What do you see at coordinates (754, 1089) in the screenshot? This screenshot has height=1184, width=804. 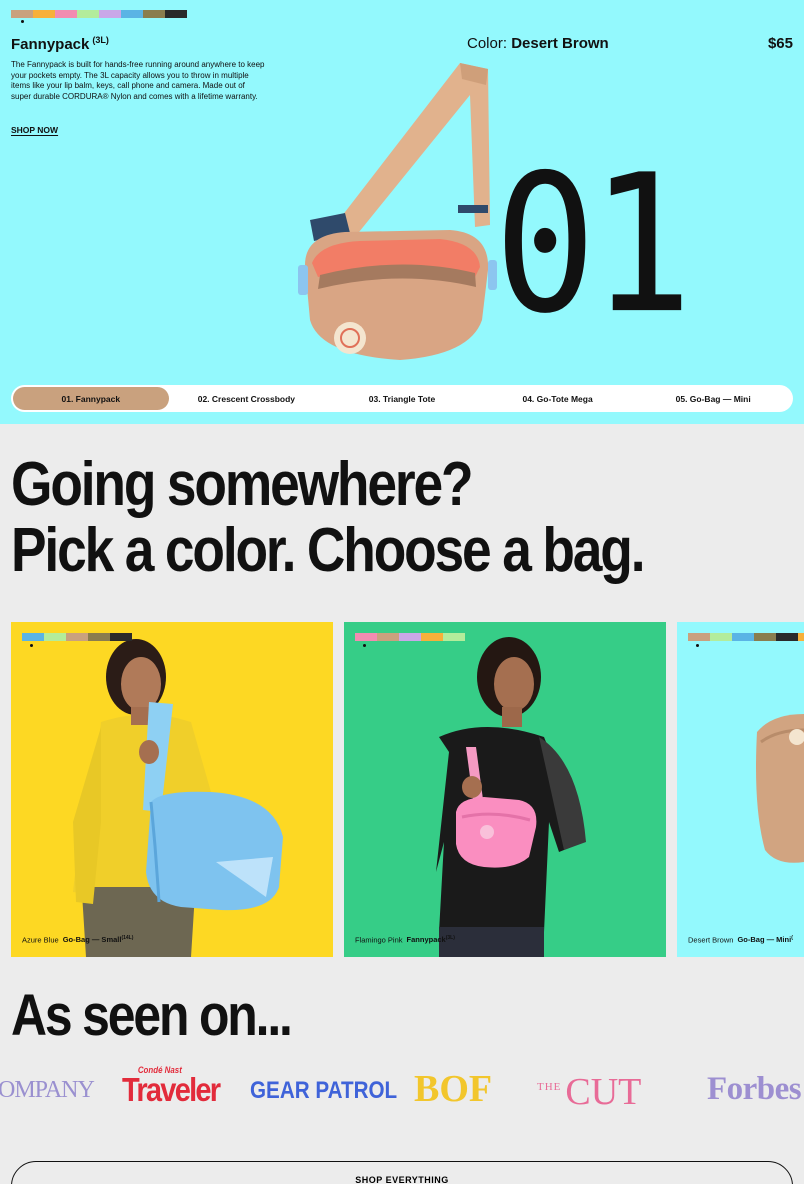 I see `forbes-logo: Forbes` at bounding box center [754, 1089].